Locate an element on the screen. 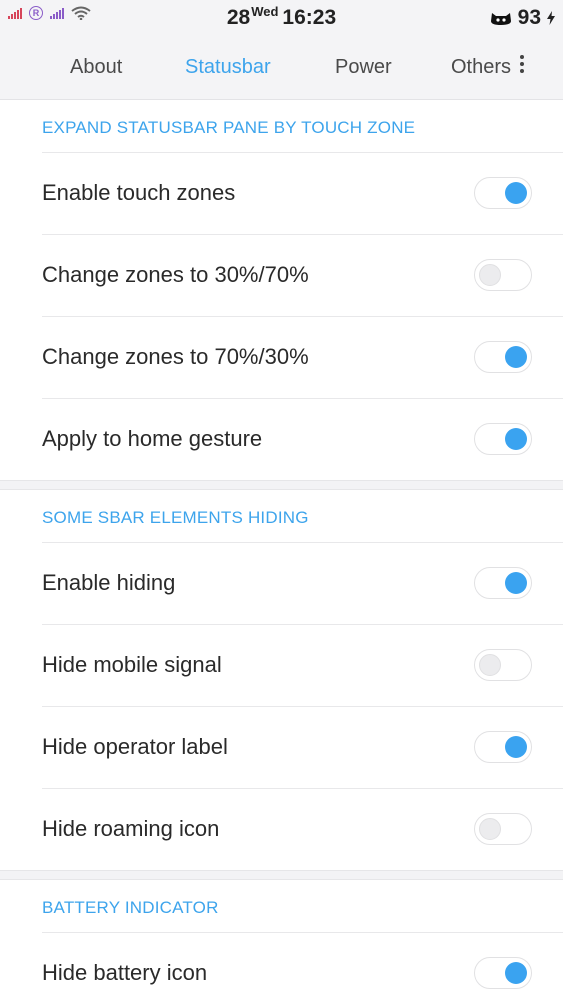  setting-row-zones-70-30: Change zones to 70%/30% is located at coordinates (281, 357).